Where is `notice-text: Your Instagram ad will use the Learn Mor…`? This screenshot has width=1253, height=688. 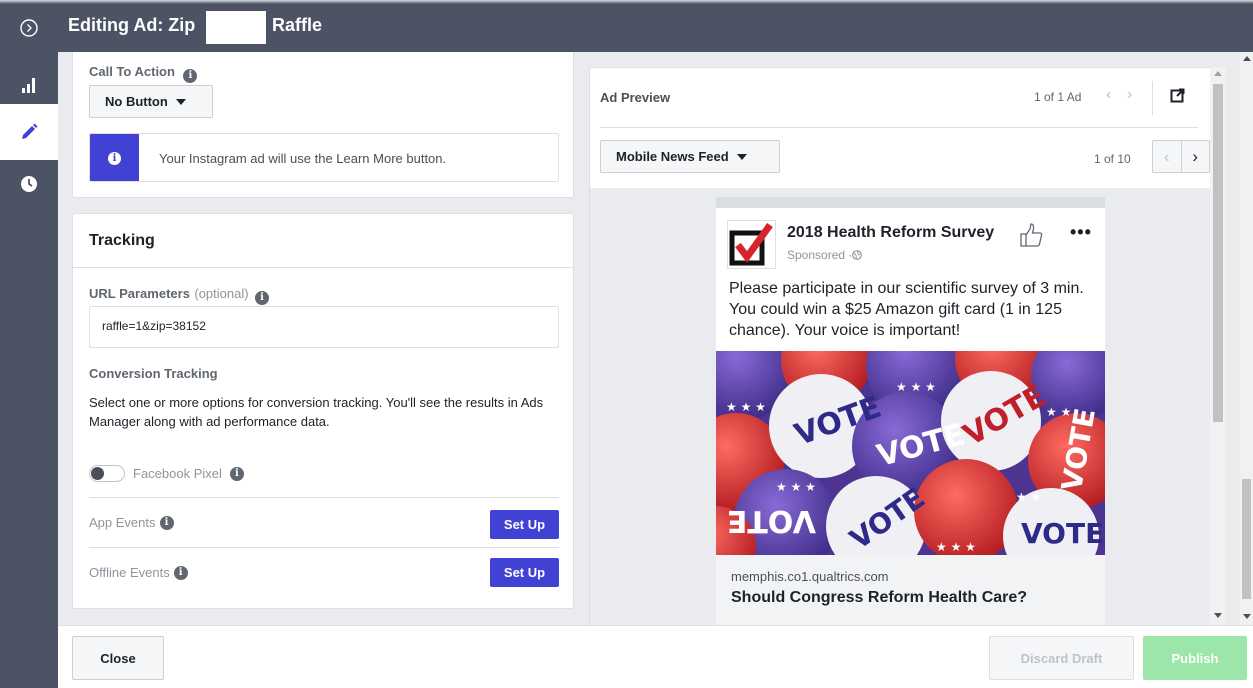
notice-text: Your Instagram ad will use the Learn Mor… is located at coordinates (303, 158).